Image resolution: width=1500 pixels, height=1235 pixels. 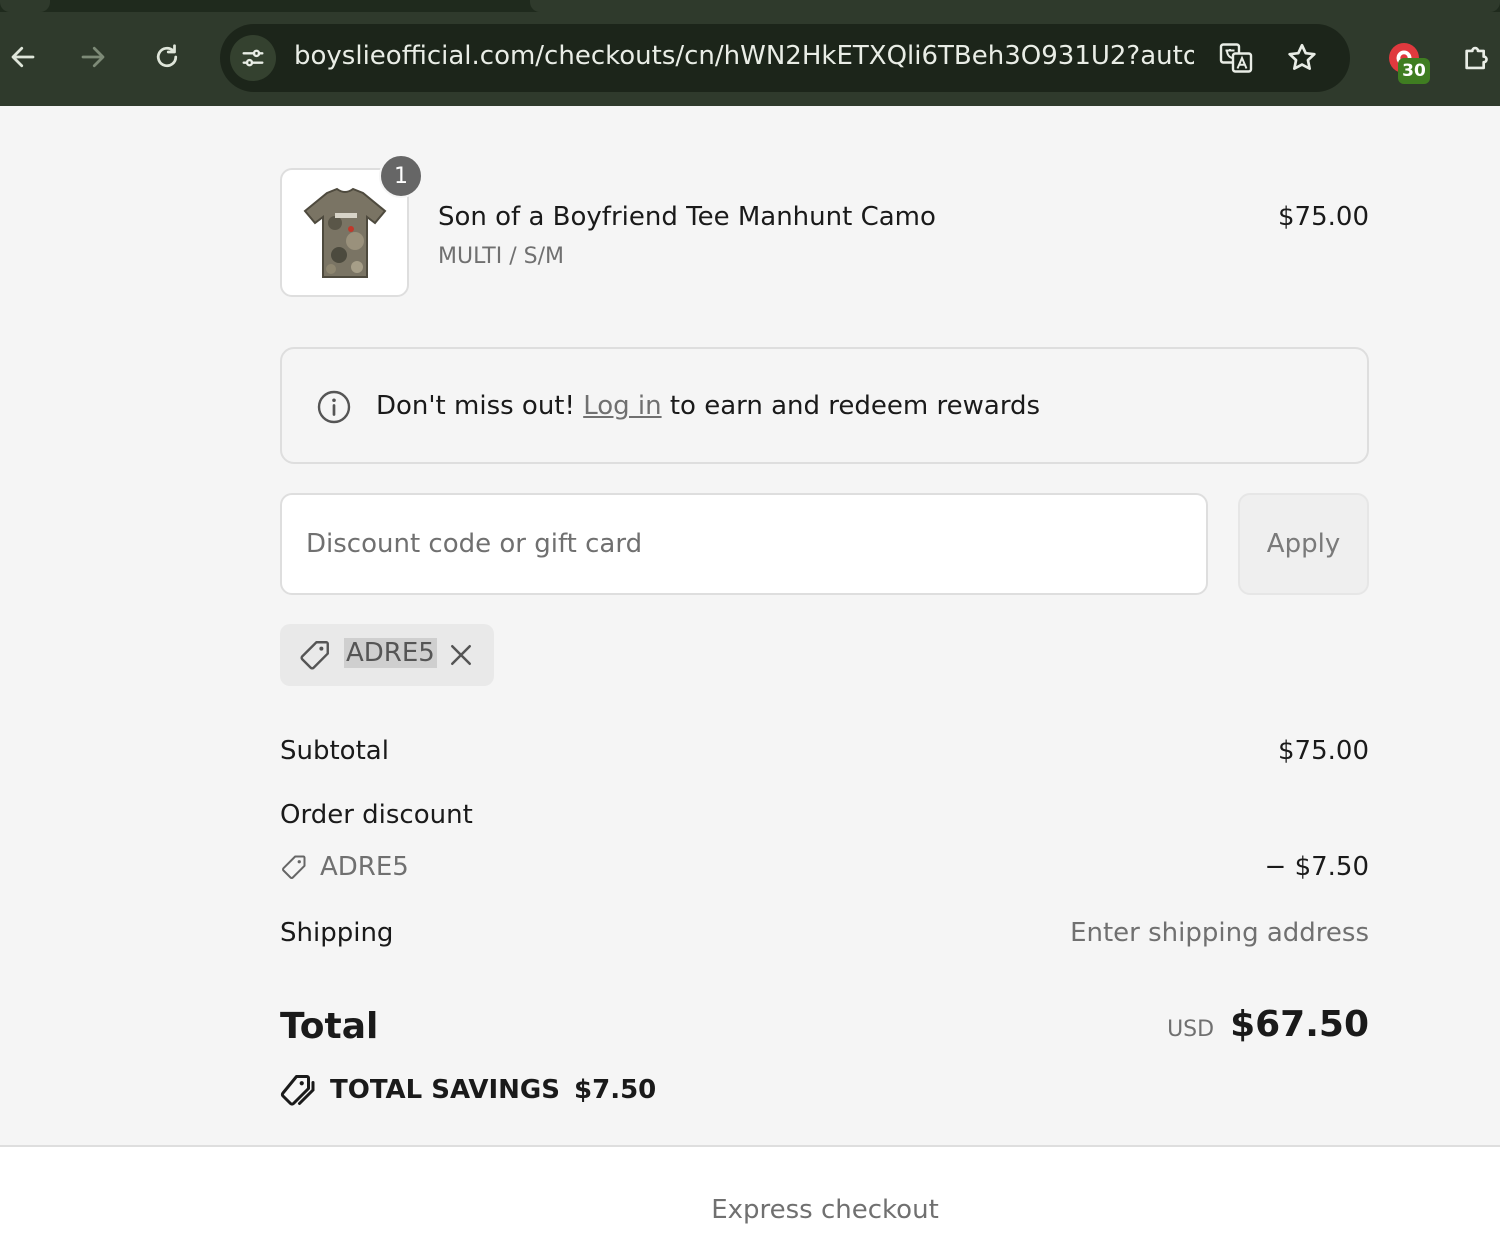 What do you see at coordinates (329, 1026) in the screenshot?
I see `total-label: Total` at bounding box center [329, 1026].